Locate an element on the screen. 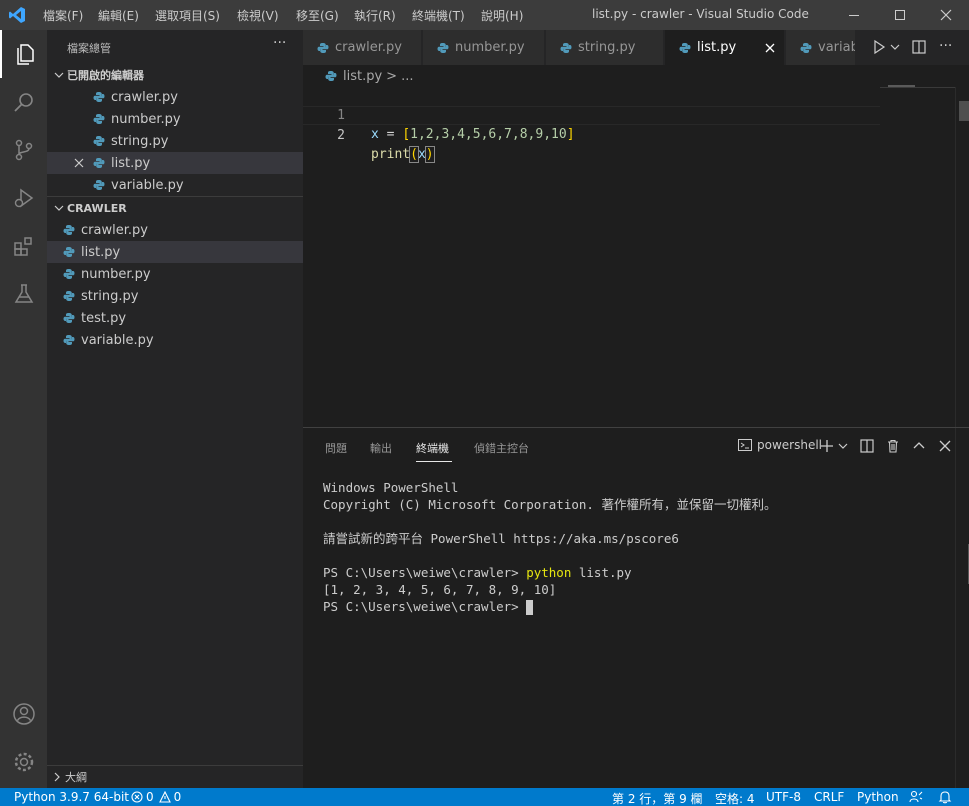  tab-crawler: crawler.py is located at coordinates (362, 47).